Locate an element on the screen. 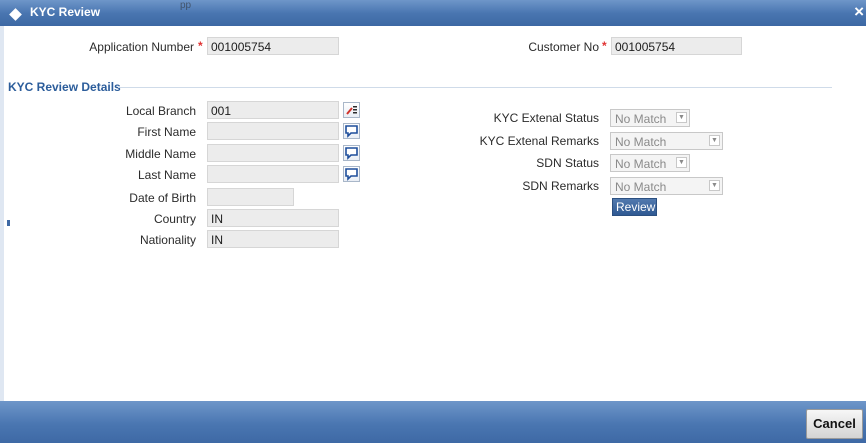 The height and width of the screenshot is (443, 866). middle-name-field is located at coordinates (273, 153).